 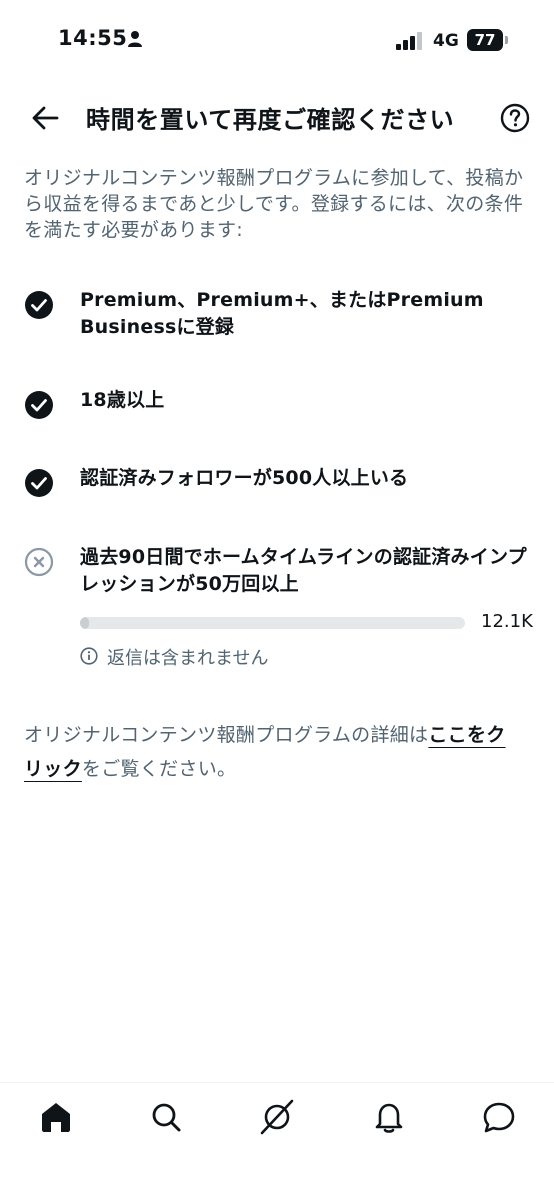 What do you see at coordinates (446, 41) in the screenshot?
I see `network-label: 4G` at bounding box center [446, 41].